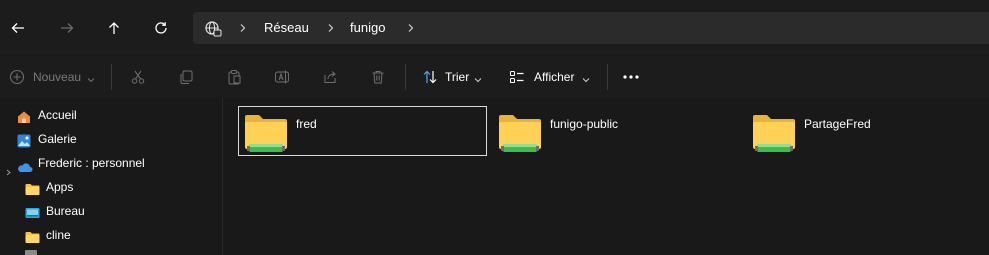 The image size is (989, 255). What do you see at coordinates (25, 164) in the screenshot?
I see `onedrive-cloud-icon` at bounding box center [25, 164].